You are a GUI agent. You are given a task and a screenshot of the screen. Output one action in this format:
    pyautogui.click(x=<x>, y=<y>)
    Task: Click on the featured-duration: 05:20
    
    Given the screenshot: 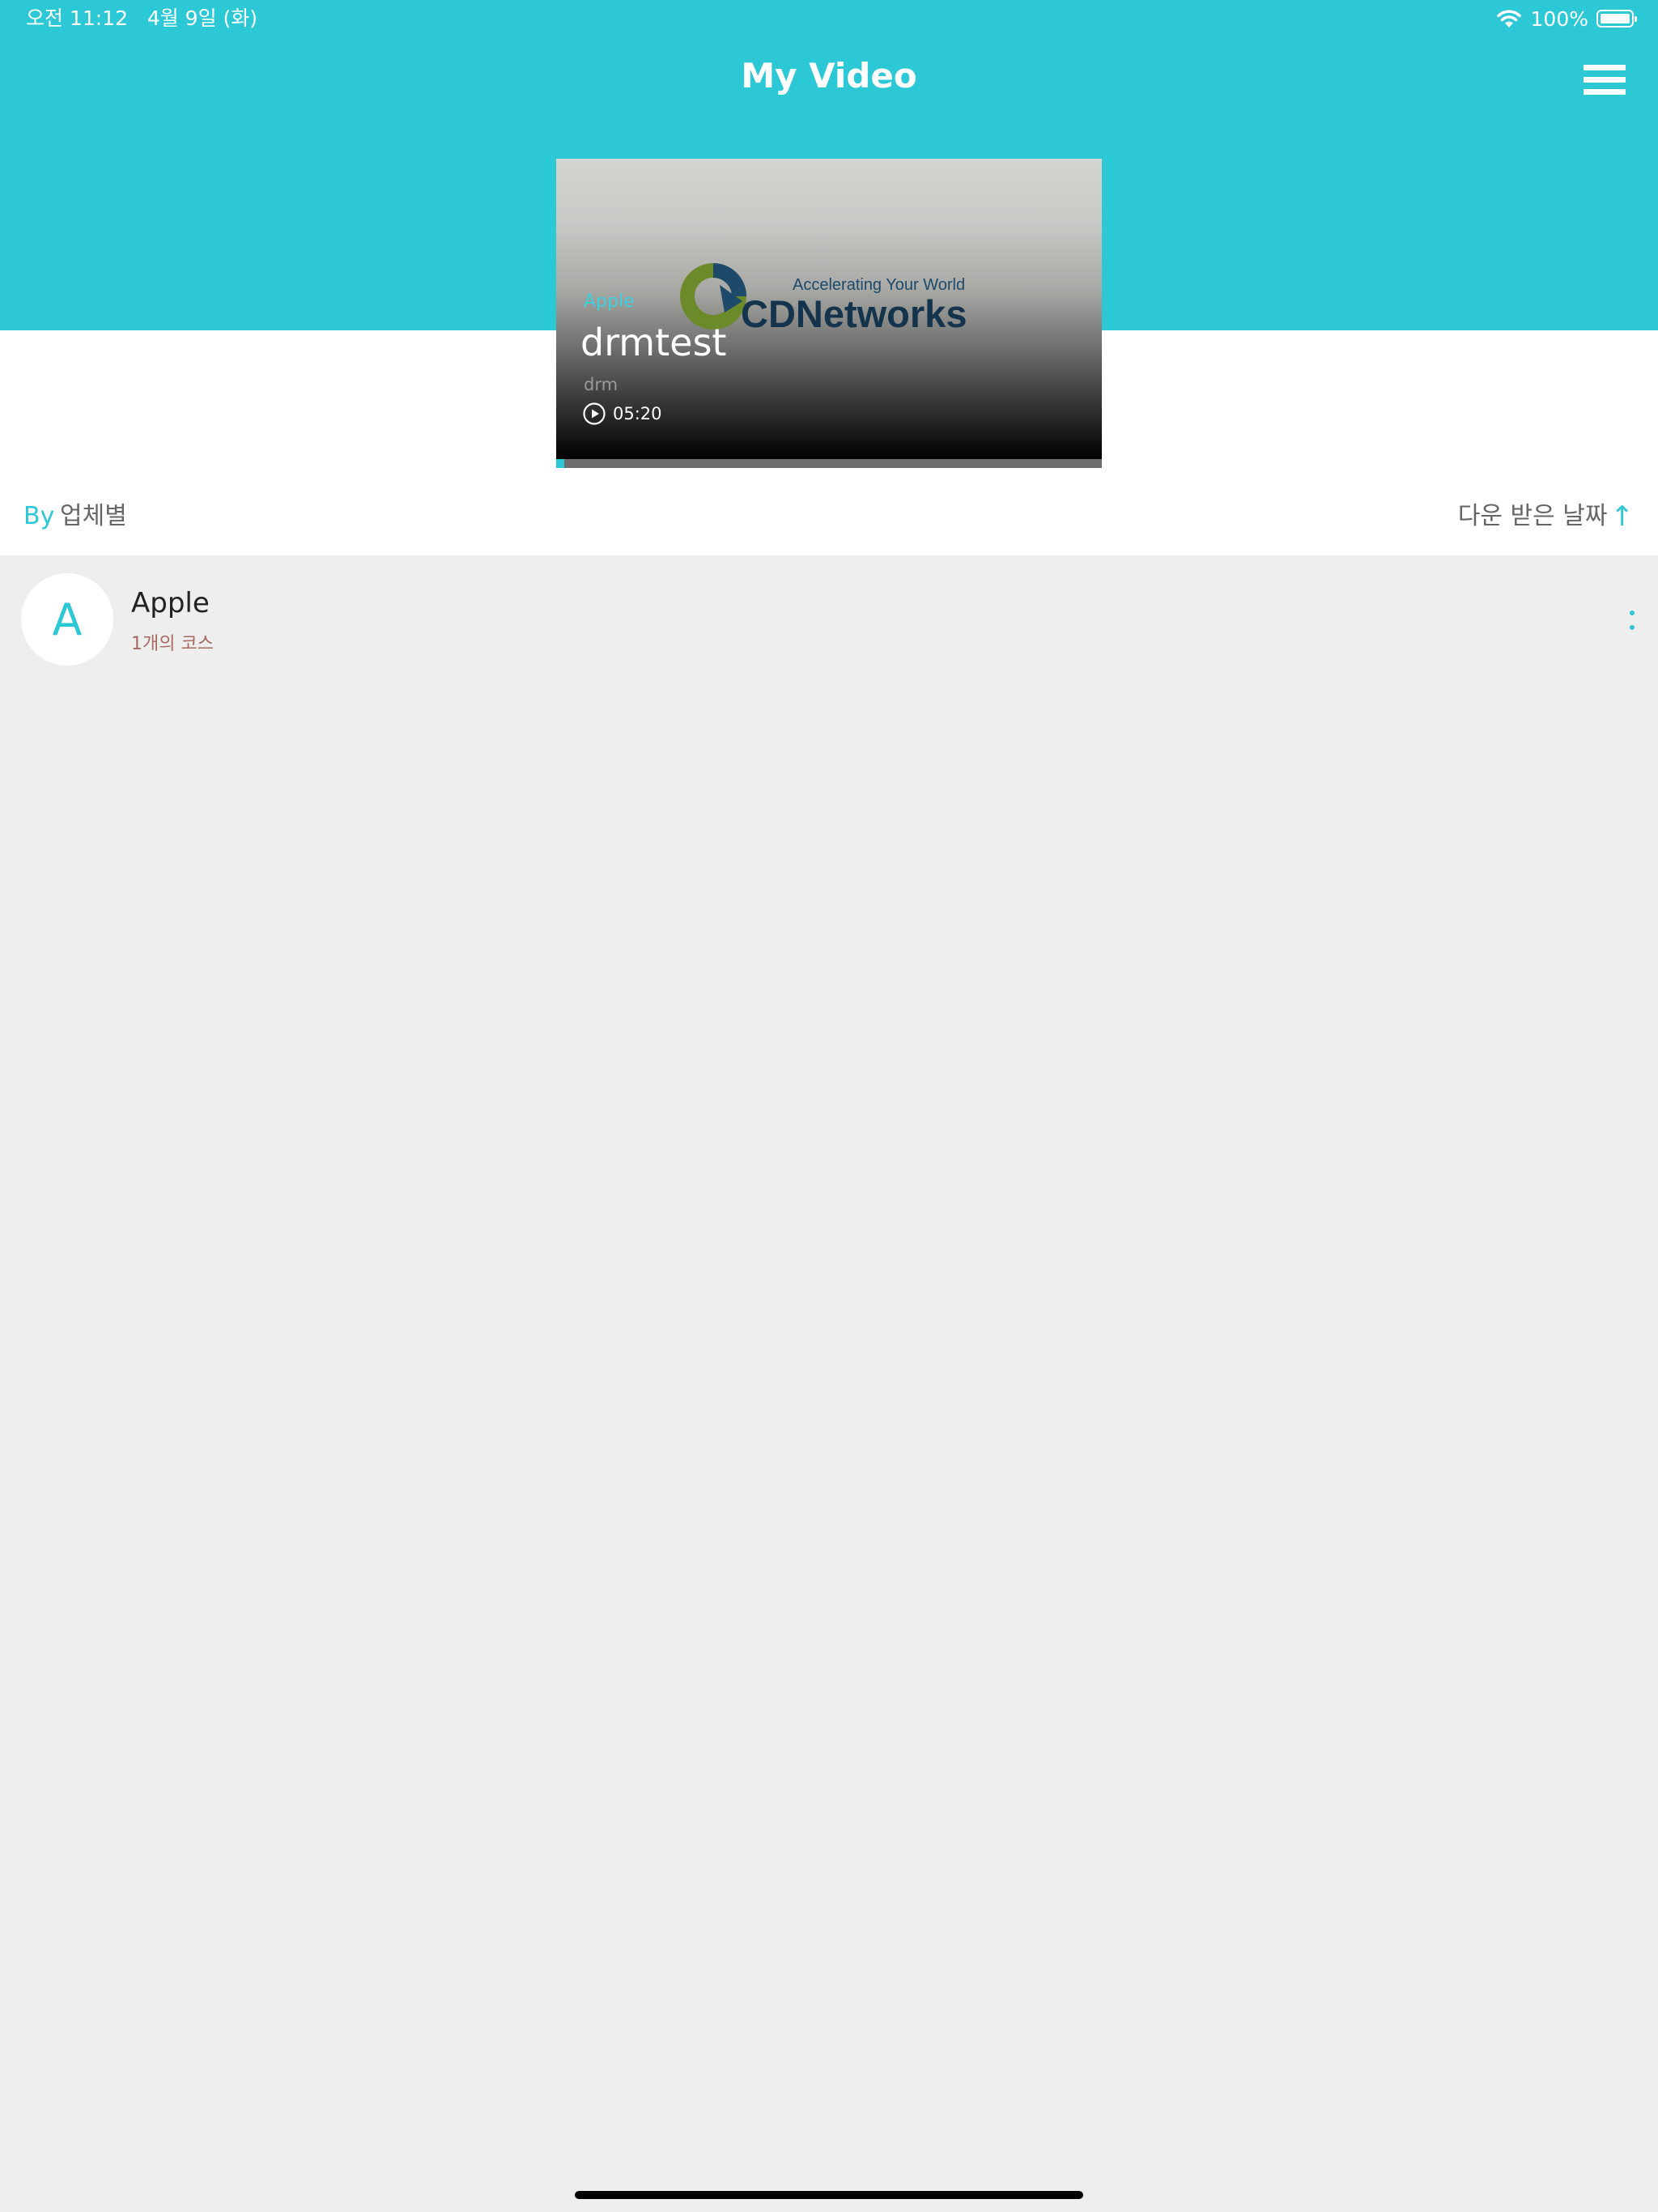 What is the action you would take?
    pyautogui.click(x=622, y=414)
    